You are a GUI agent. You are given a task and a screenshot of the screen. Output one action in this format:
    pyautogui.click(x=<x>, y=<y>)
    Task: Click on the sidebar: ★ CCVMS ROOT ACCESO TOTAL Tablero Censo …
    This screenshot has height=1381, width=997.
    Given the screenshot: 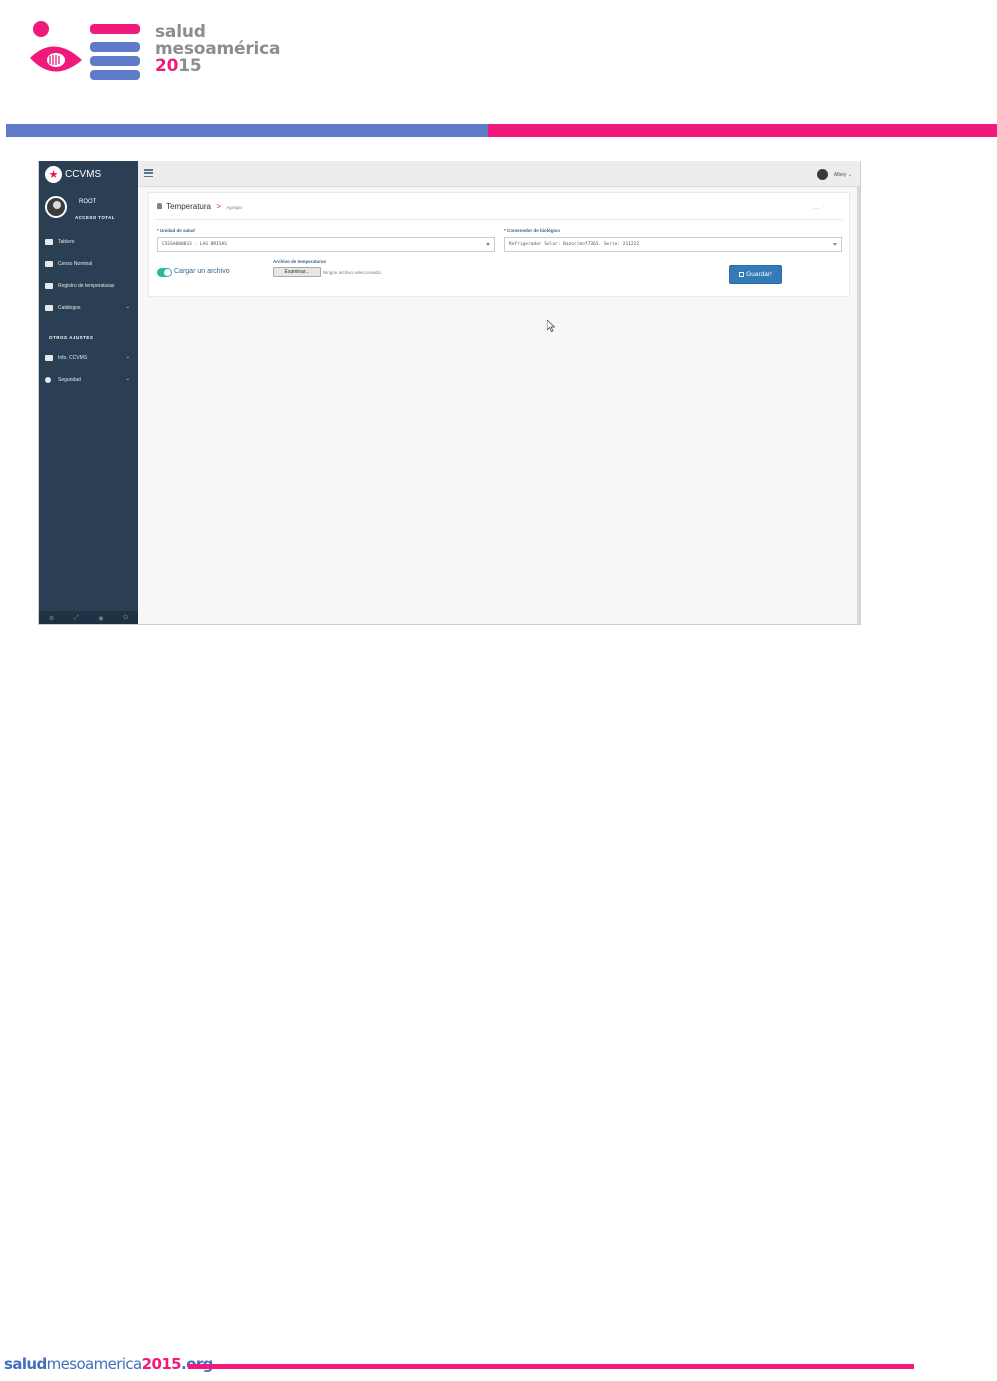 What is the action you would take?
    pyautogui.click(x=88, y=392)
    